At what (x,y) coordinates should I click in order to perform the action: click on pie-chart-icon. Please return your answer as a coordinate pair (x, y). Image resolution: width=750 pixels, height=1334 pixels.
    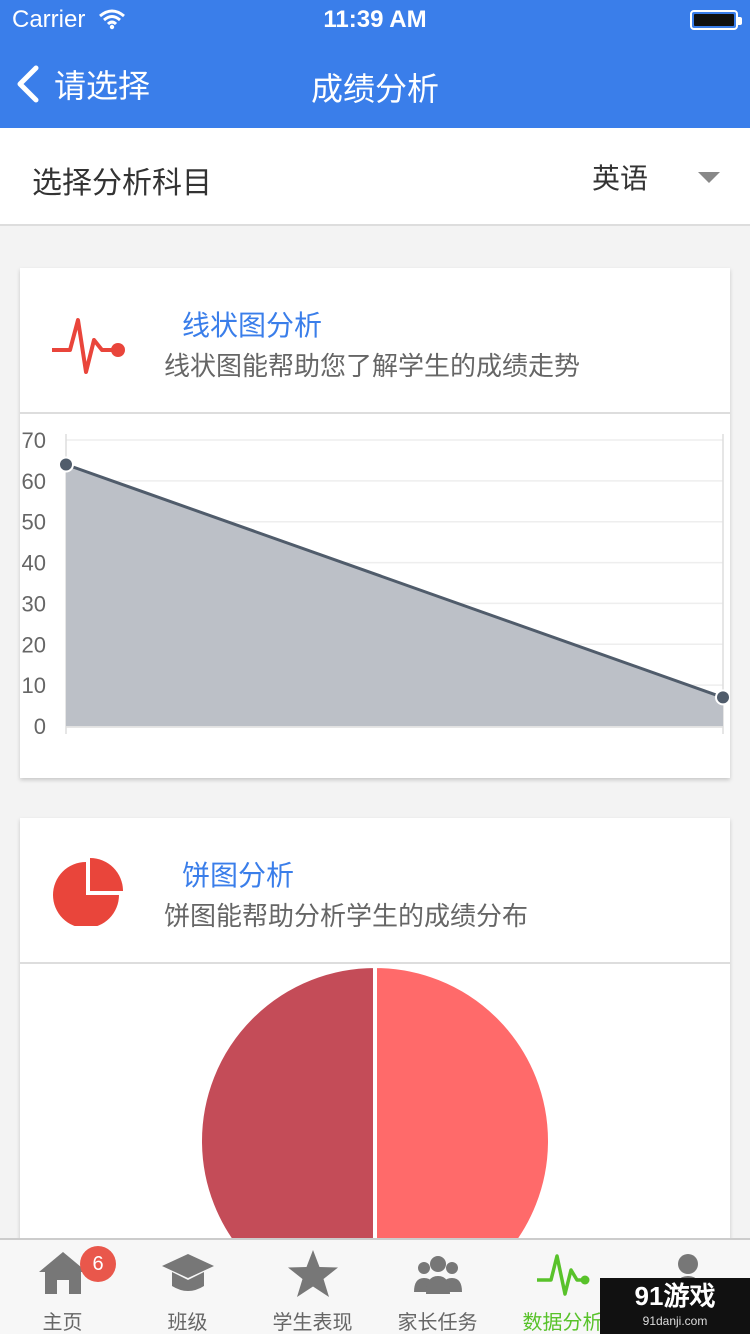
    Looking at the image, I should click on (88, 892).